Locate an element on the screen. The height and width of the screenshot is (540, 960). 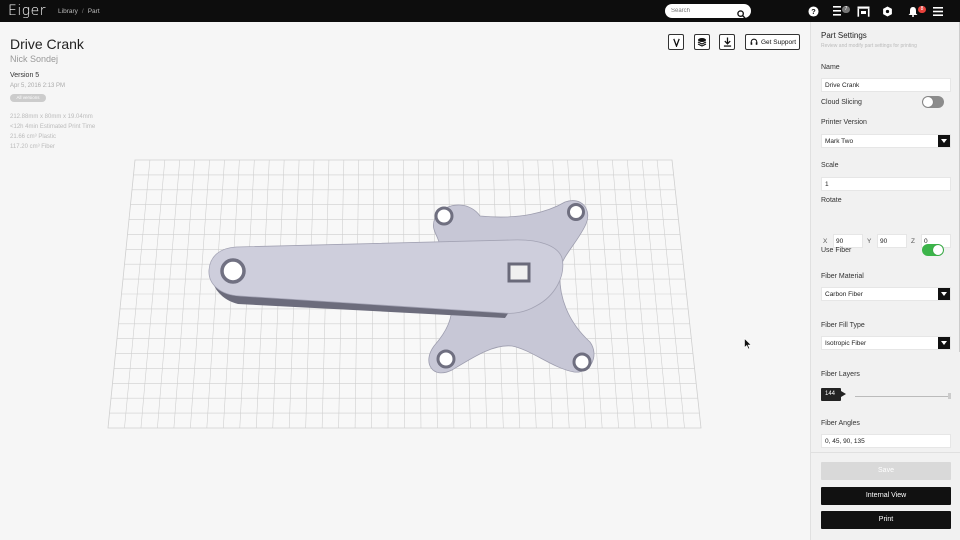
printer-version-label: Printer Version is located at coordinates (844, 122).